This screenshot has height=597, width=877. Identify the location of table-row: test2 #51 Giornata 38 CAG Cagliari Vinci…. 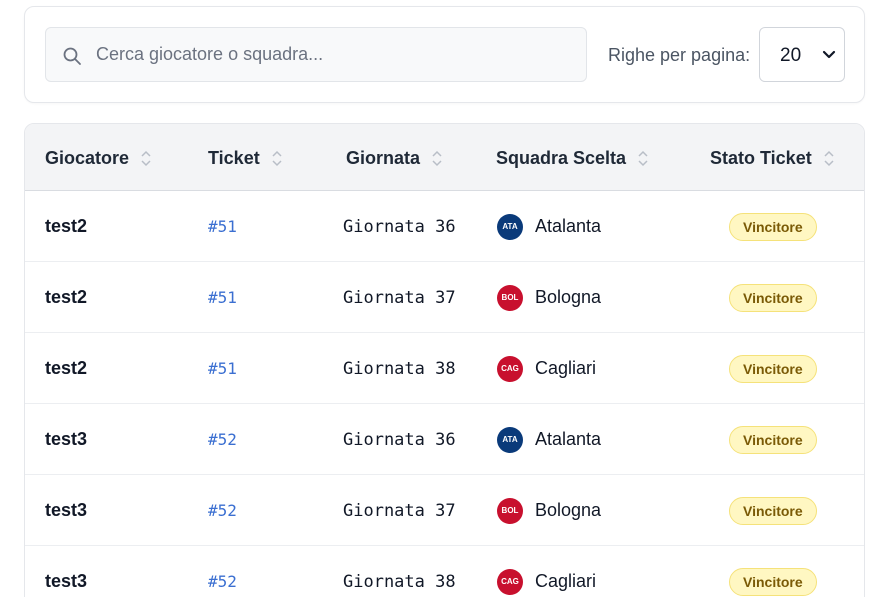
(444, 368).